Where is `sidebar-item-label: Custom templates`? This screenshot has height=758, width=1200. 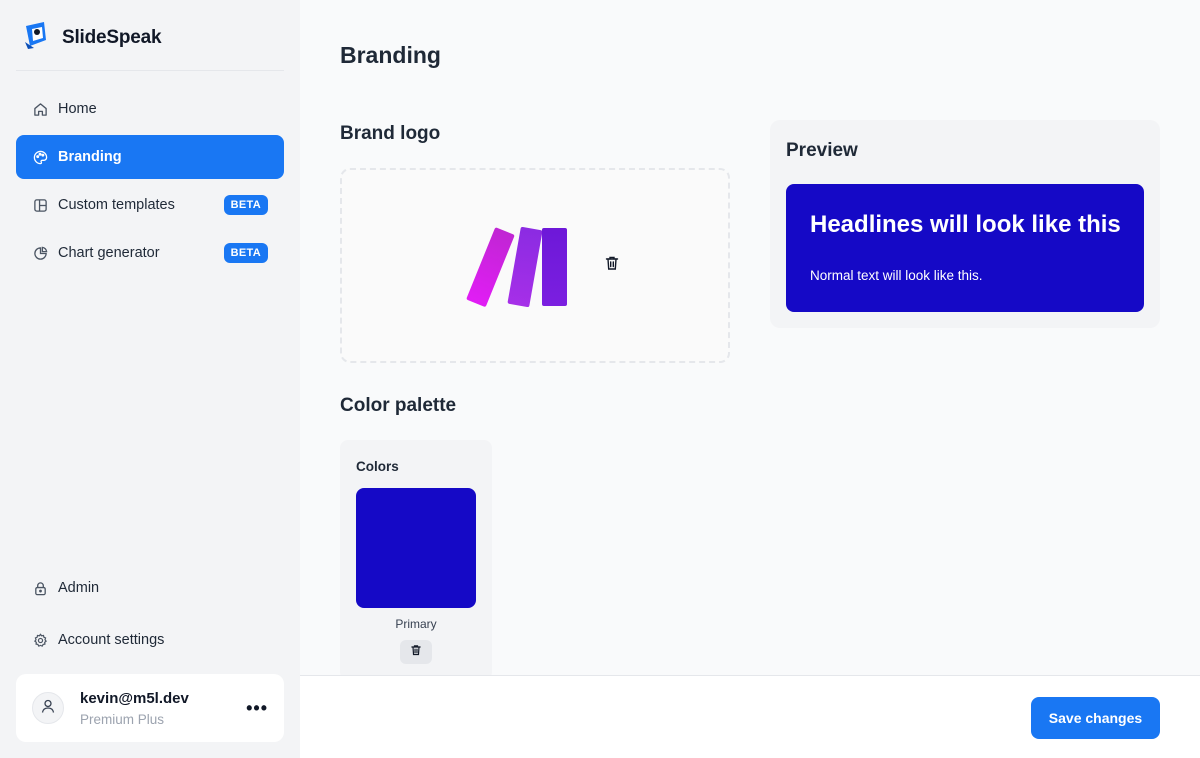 sidebar-item-label: Custom templates is located at coordinates (116, 205).